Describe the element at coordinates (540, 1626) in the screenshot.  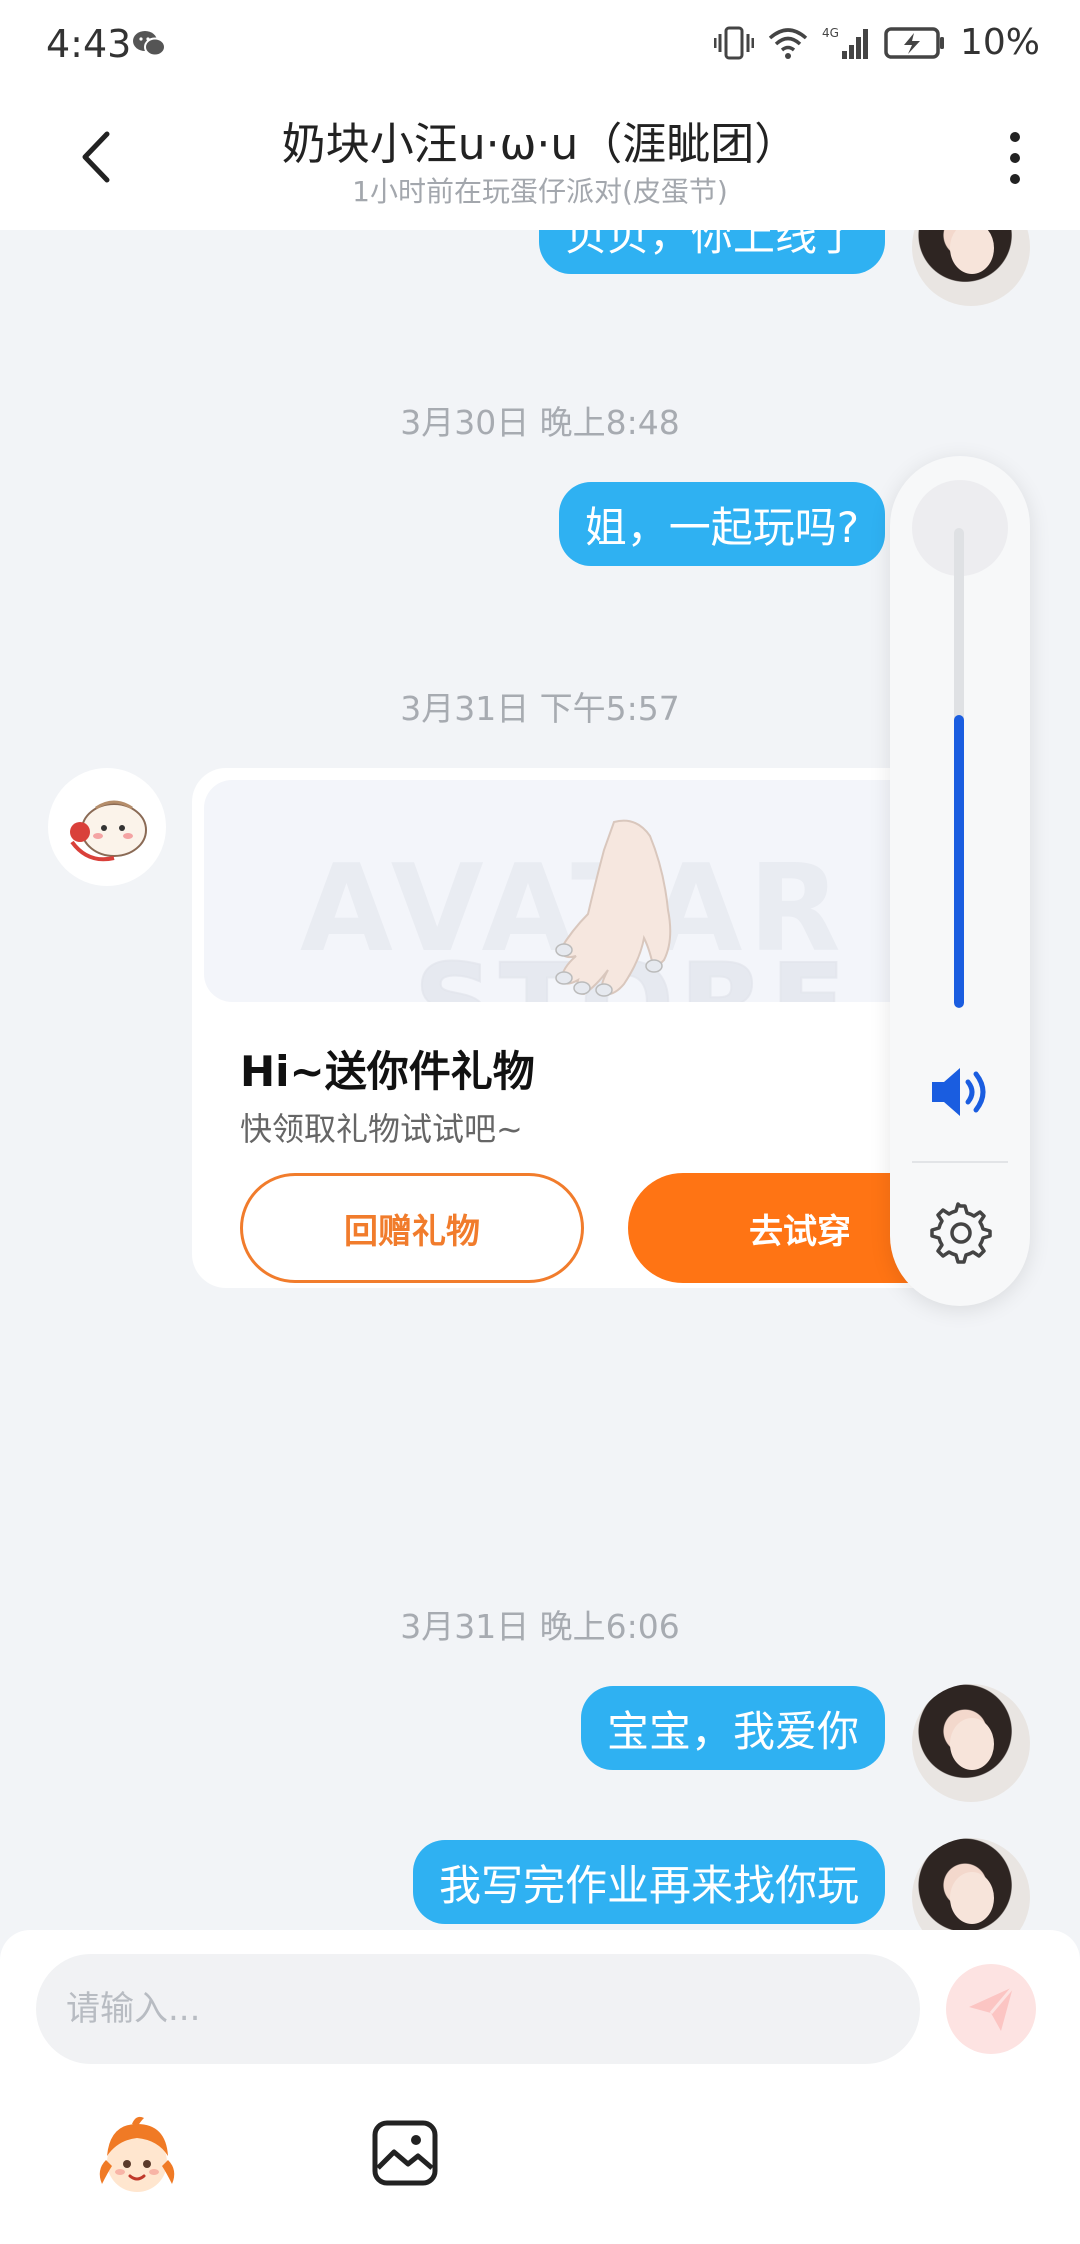
I see `message-timestamp: 3月31日 晚上6:06` at that location.